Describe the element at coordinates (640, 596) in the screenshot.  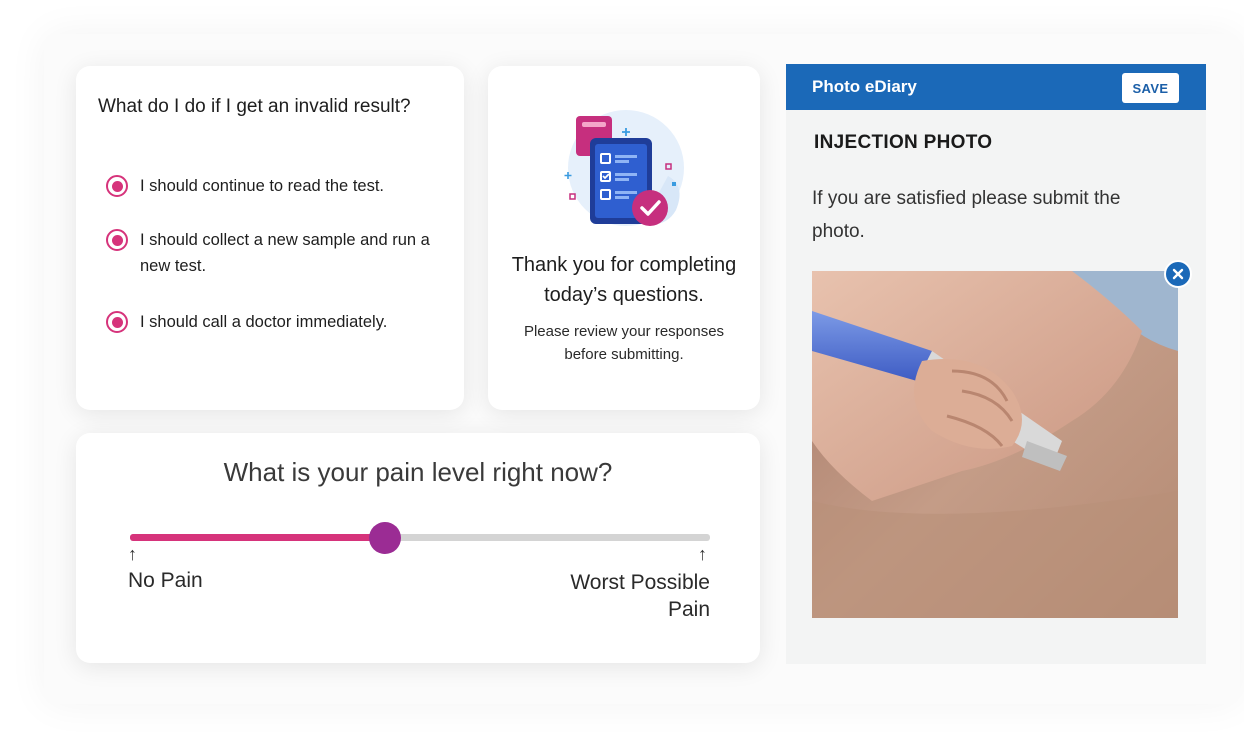
I see `pain-max-label: Worst Possible Pain` at that location.